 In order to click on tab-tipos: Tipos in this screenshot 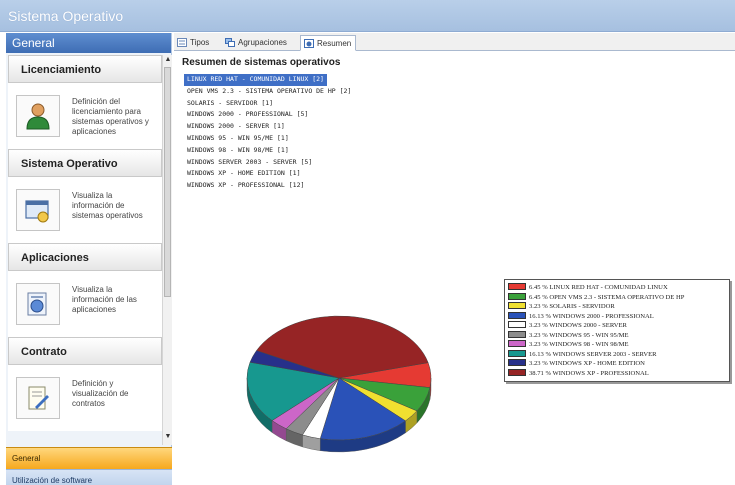, I will do `click(193, 43)`.